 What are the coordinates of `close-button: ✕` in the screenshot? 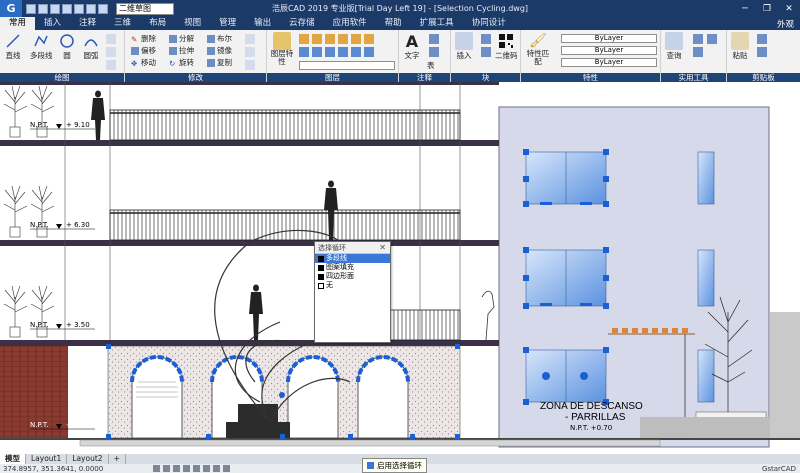 It's located at (789, 8).